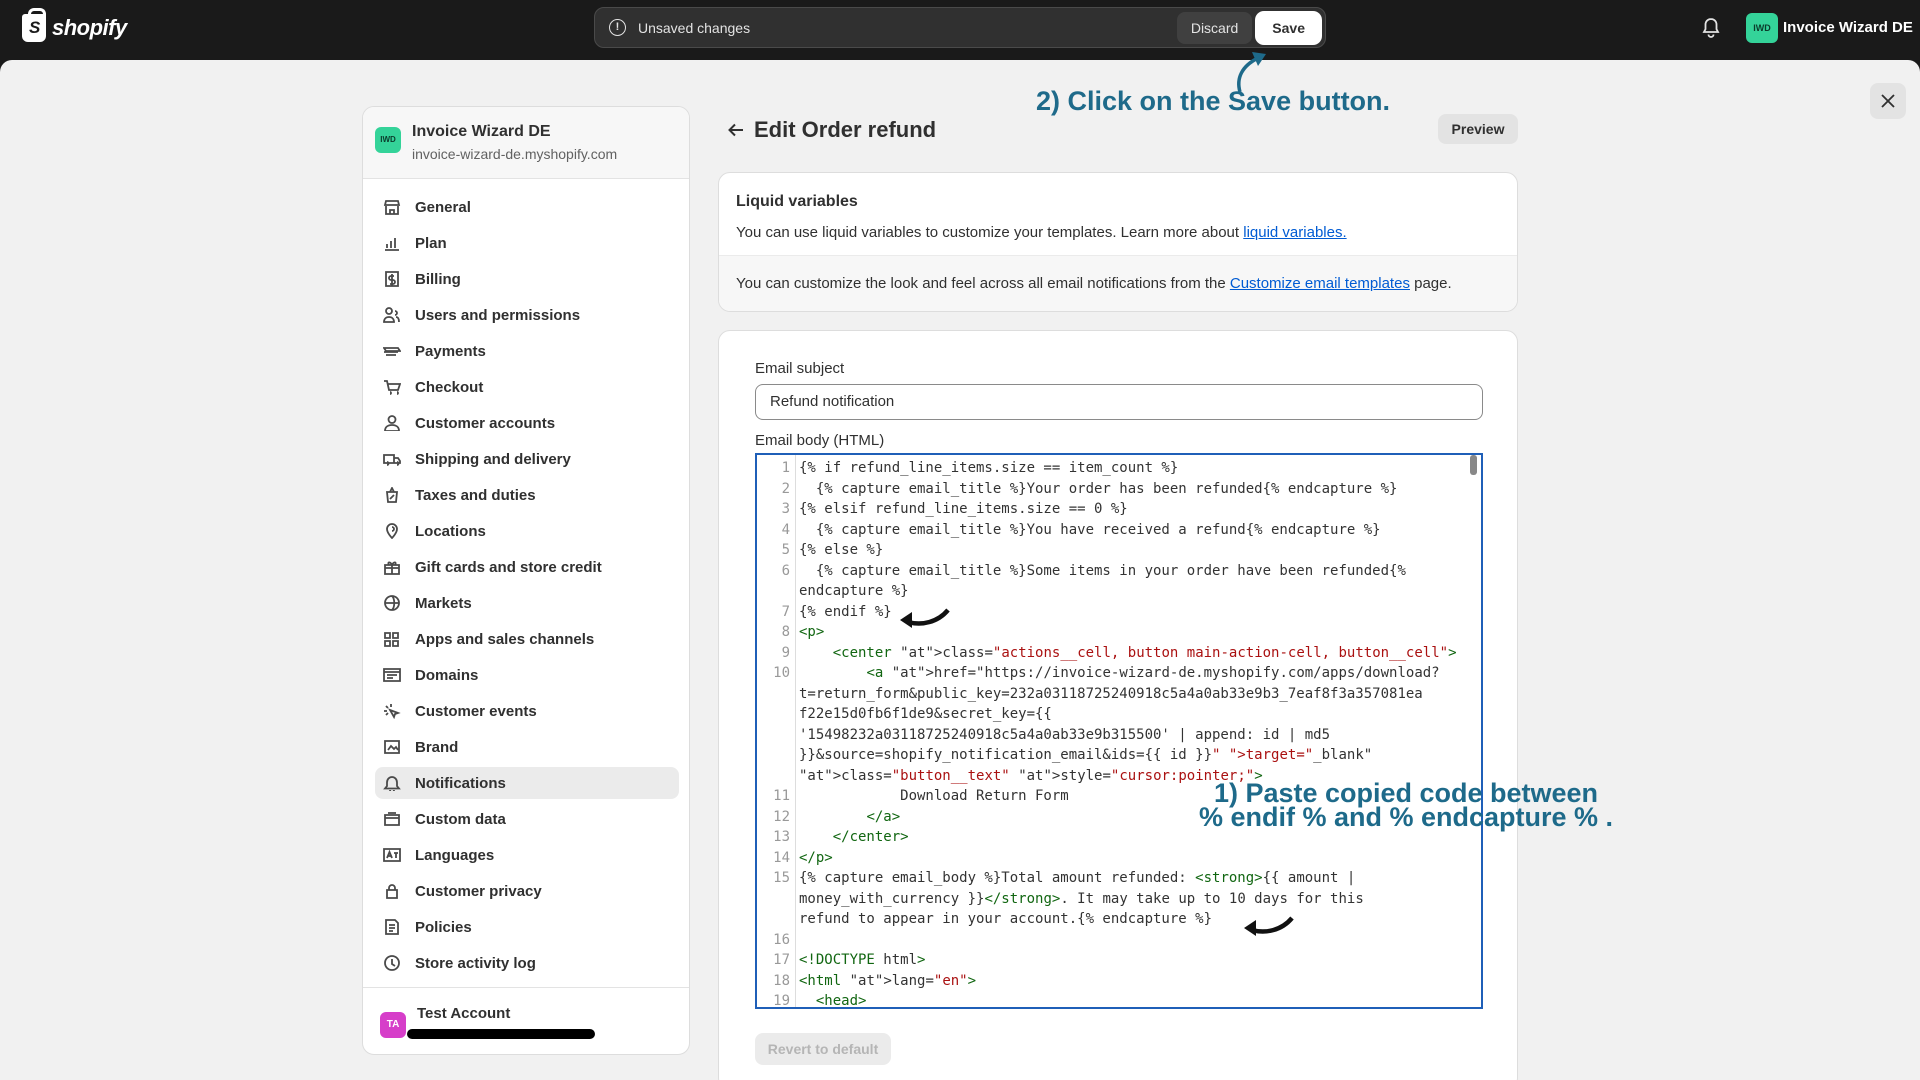  I want to click on notifications-bell-icon, so click(1711, 28).